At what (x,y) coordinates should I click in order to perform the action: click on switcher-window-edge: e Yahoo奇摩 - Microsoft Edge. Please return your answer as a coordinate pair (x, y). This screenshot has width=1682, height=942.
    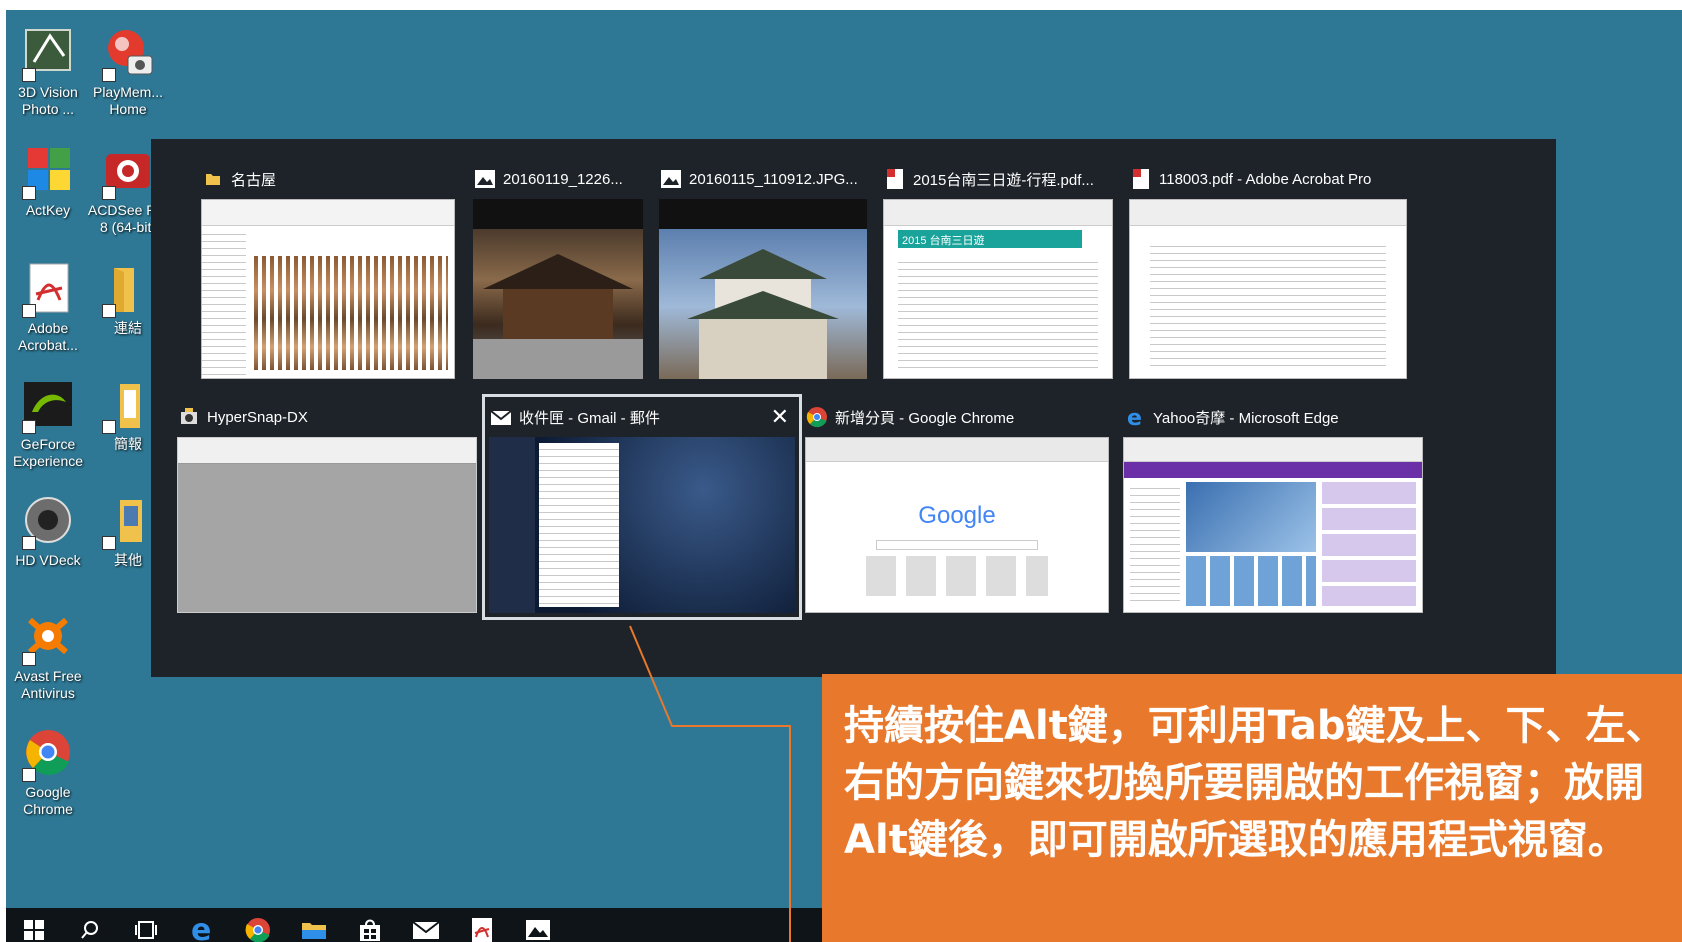
    Looking at the image, I should click on (1273, 507).